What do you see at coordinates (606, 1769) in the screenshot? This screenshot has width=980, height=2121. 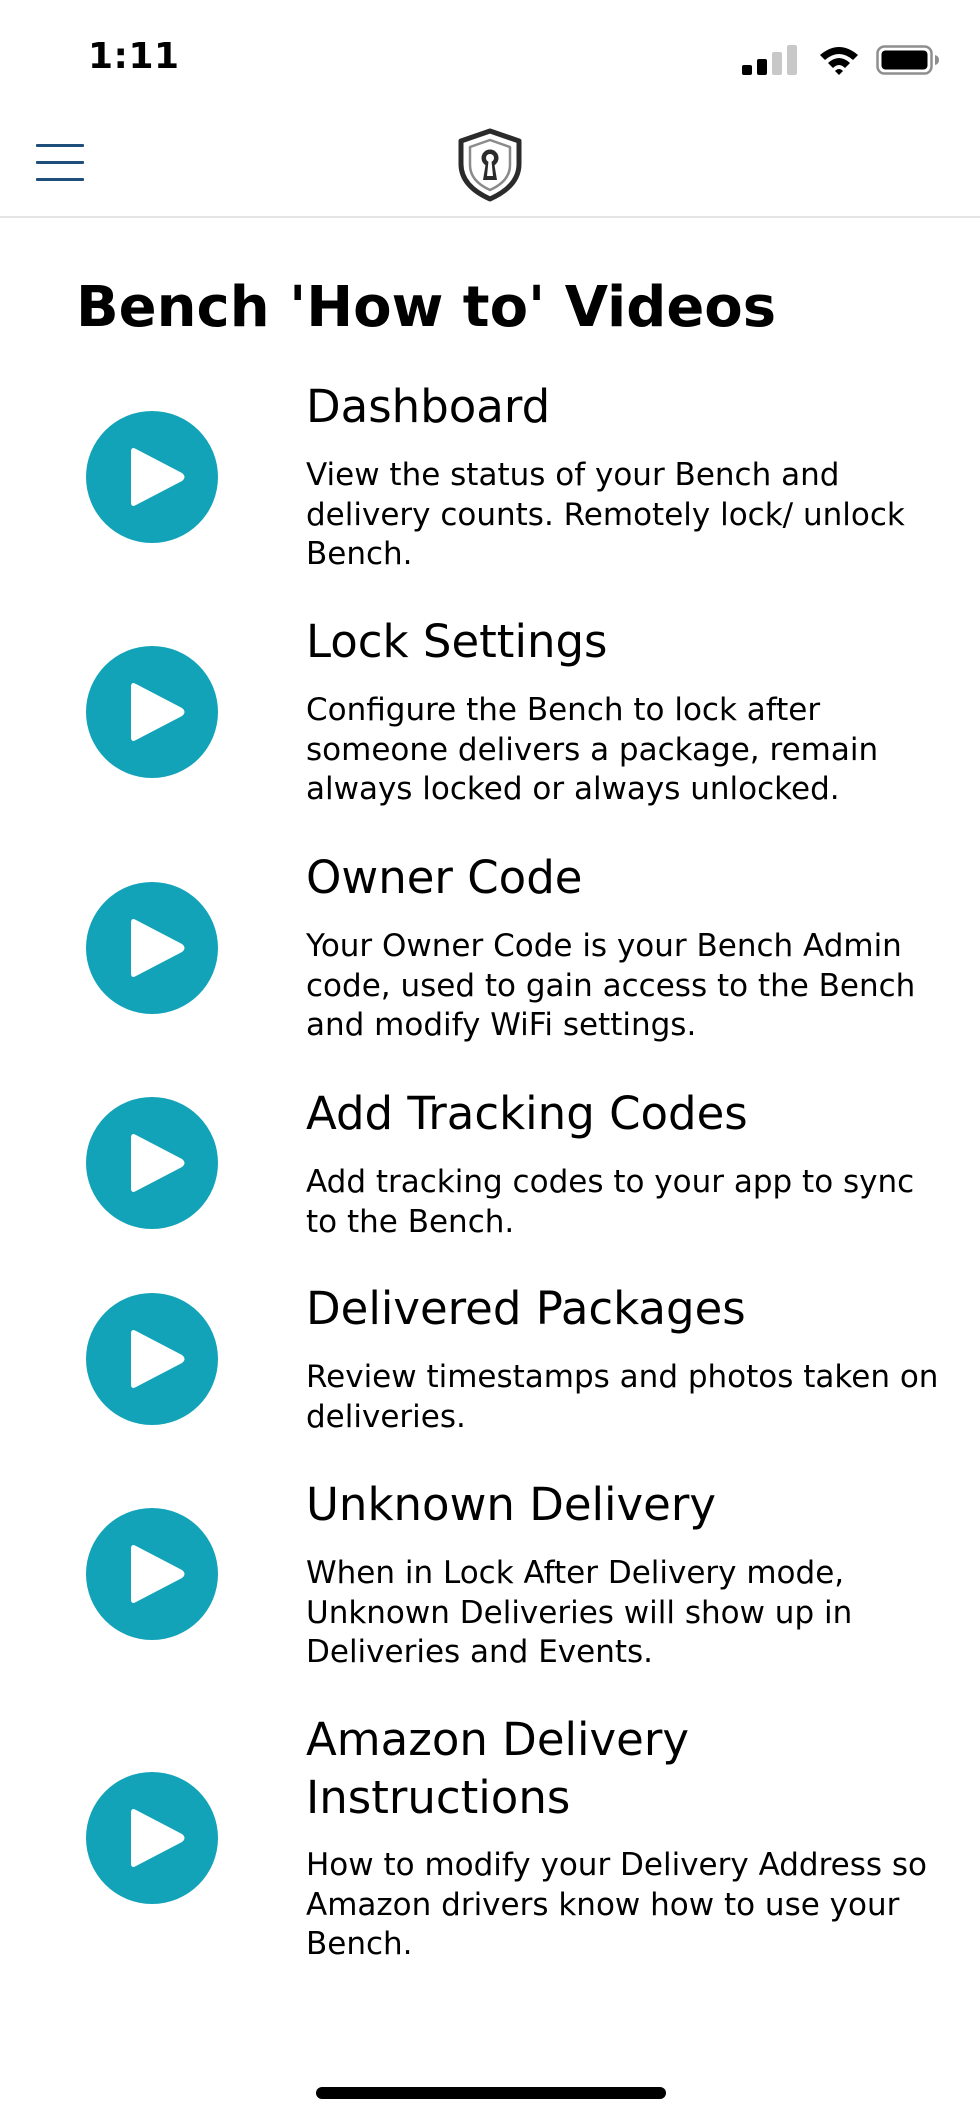 I see `video-title: Amazon Delivery Instructions` at bounding box center [606, 1769].